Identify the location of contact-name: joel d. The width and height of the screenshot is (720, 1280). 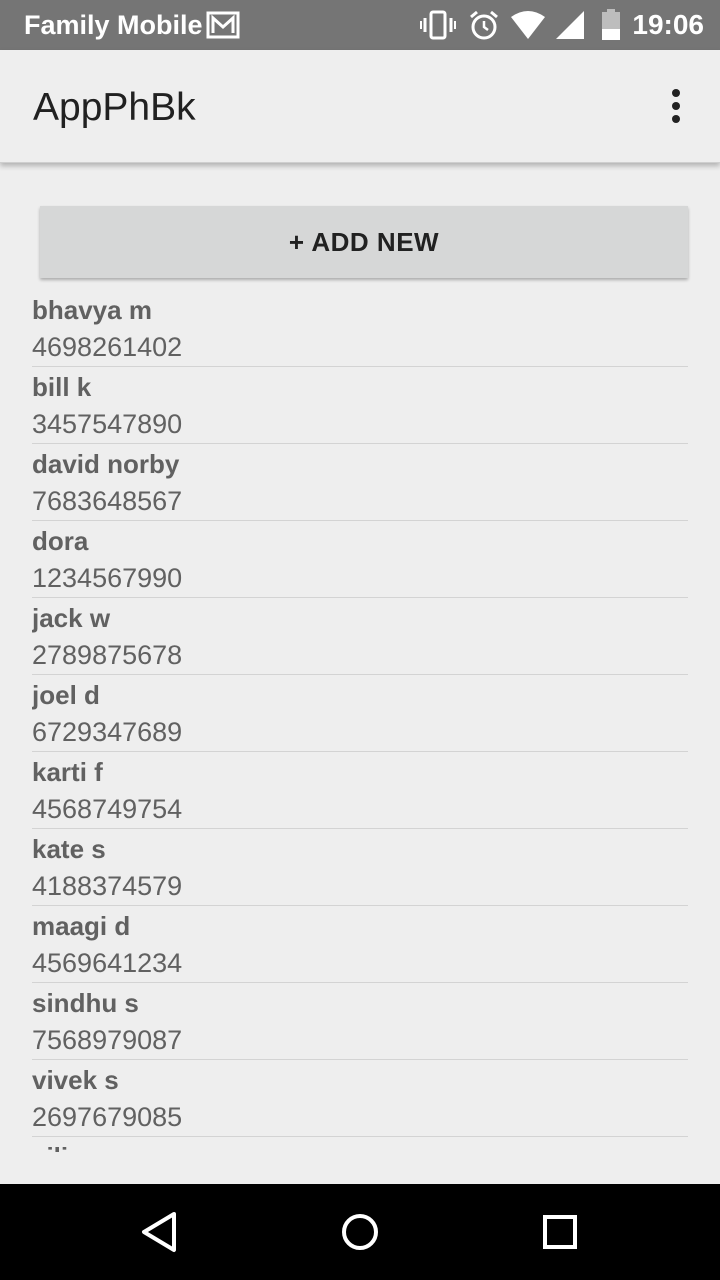
(66, 695).